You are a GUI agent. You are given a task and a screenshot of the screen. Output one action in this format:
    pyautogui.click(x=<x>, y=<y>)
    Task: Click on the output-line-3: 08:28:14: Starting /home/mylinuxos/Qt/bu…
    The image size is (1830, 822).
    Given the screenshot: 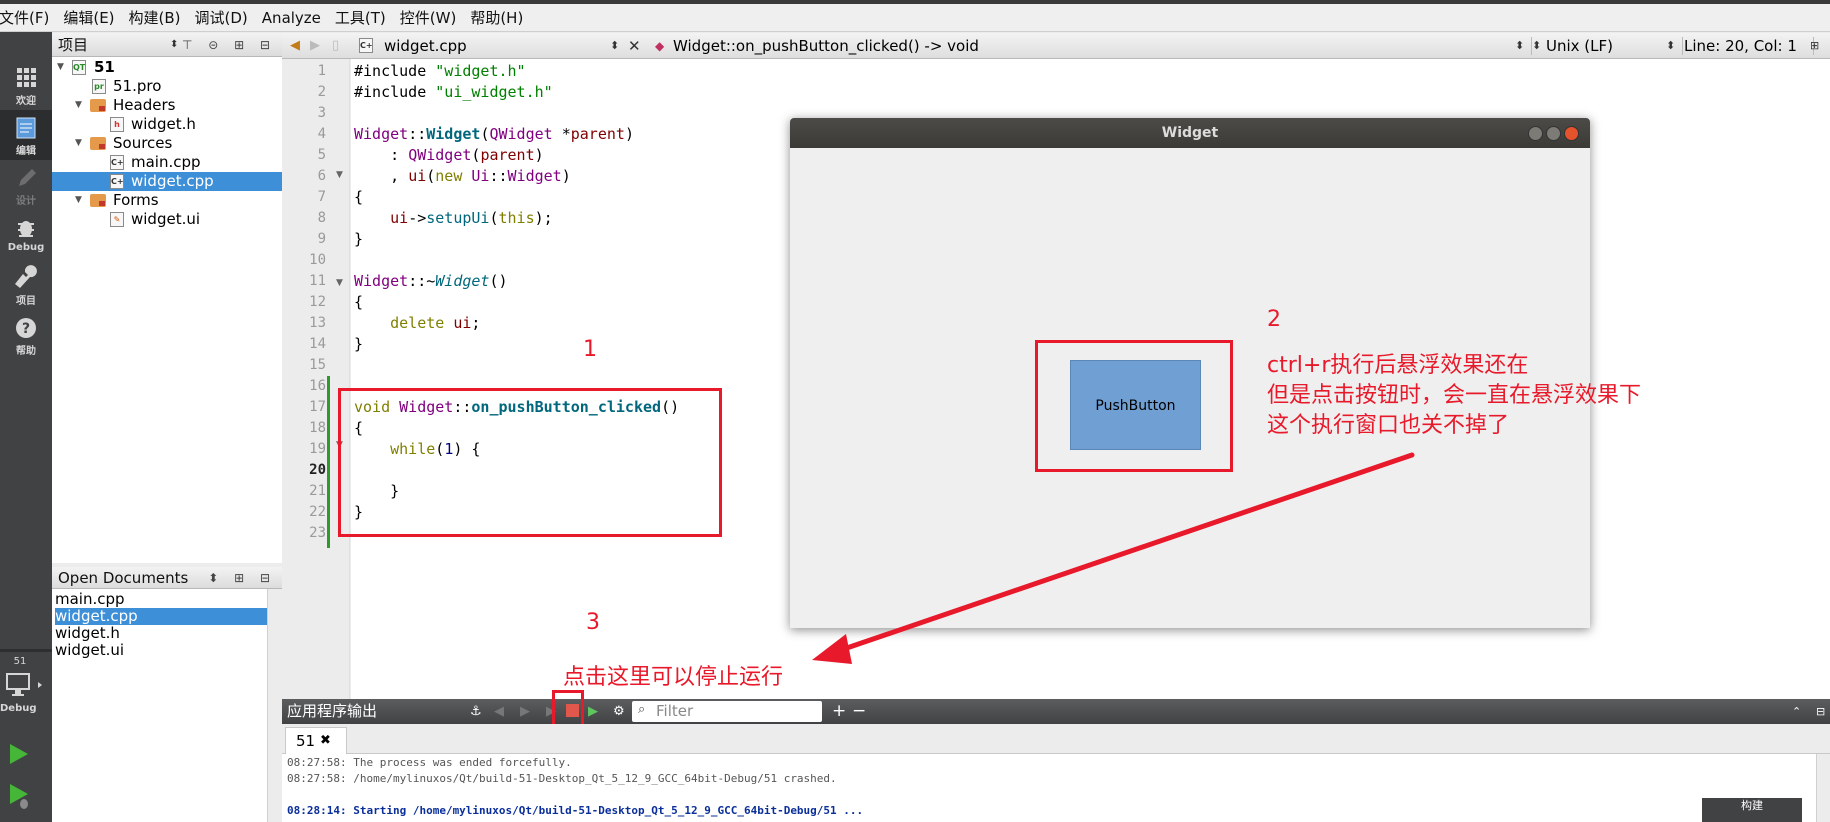 What is the action you would take?
    pyautogui.click(x=575, y=810)
    